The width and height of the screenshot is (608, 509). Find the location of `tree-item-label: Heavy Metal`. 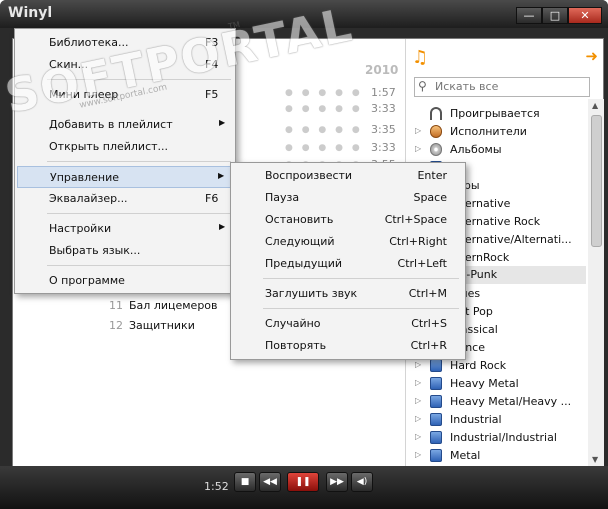

tree-item-label: Heavy Metal is located at coordinates (484, 383).